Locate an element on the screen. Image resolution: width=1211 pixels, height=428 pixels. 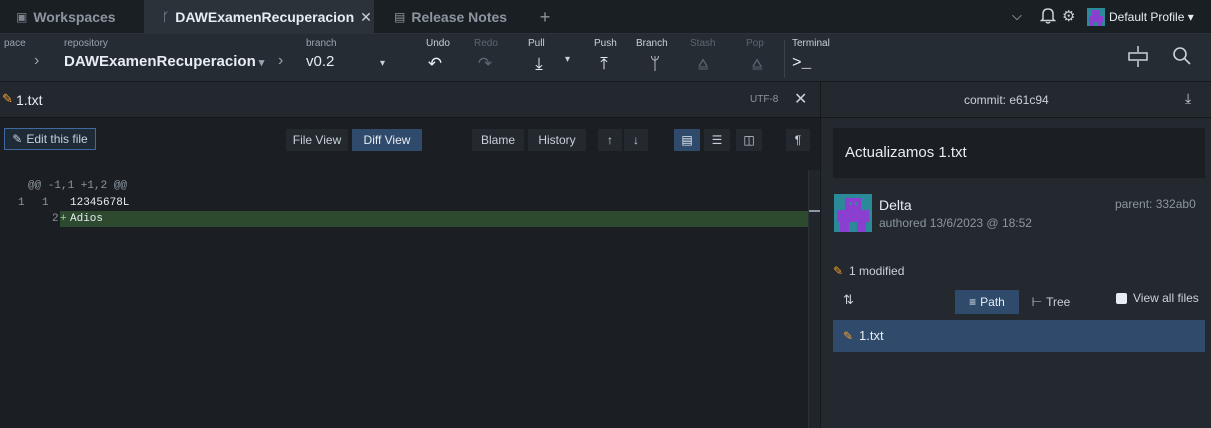
profile-menu: Default Profile ▾ is located at coordinates (1151, 17).